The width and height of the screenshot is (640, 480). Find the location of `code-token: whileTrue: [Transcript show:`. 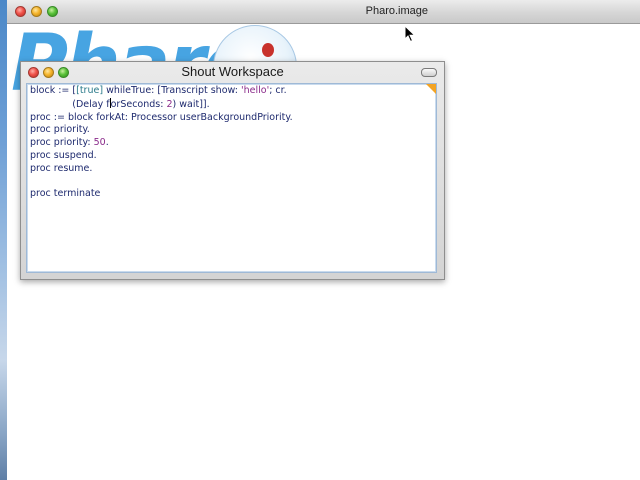

code-token: whileTrue: [Transcript show: is located at coordinates (172, 90).